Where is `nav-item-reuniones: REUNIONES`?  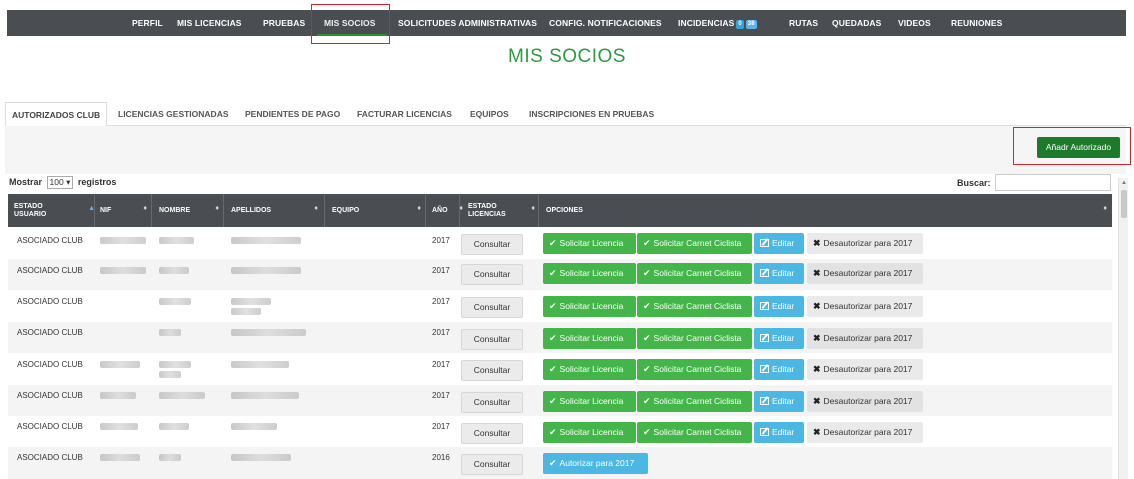
nav-item-reuniones: REUNIONES is located at coordinates (976, 23).